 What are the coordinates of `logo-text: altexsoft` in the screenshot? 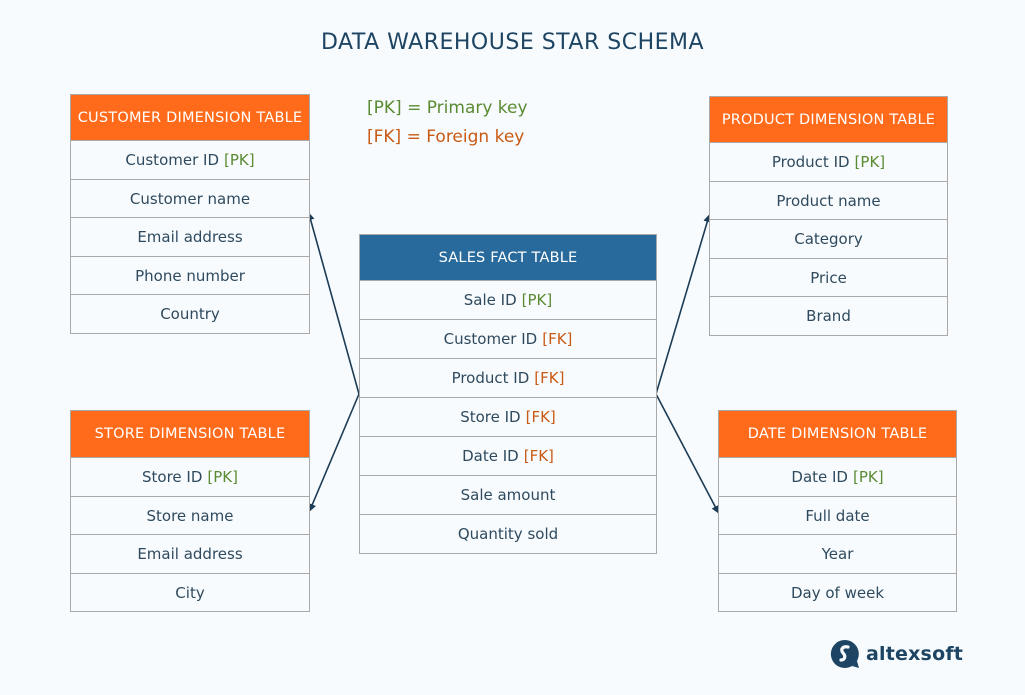 It's located at (915, 654).